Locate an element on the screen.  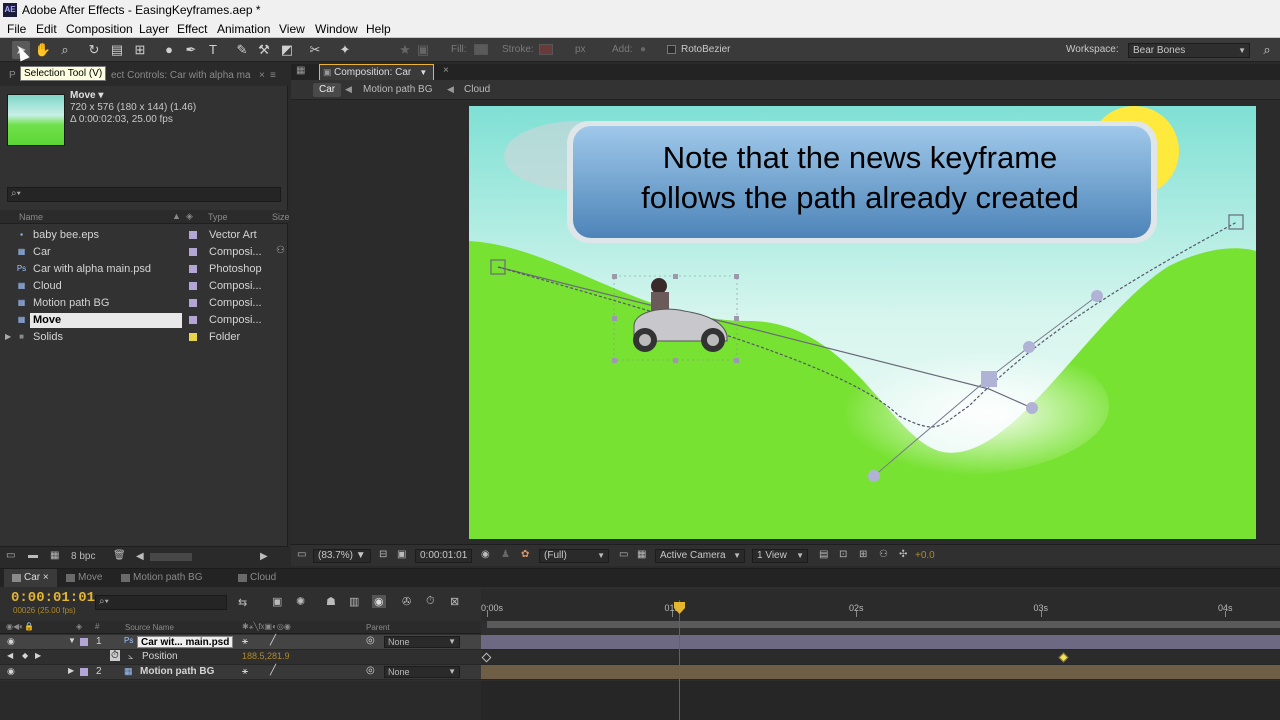
menu-composition: Composition is located at coordinates (99, 29).